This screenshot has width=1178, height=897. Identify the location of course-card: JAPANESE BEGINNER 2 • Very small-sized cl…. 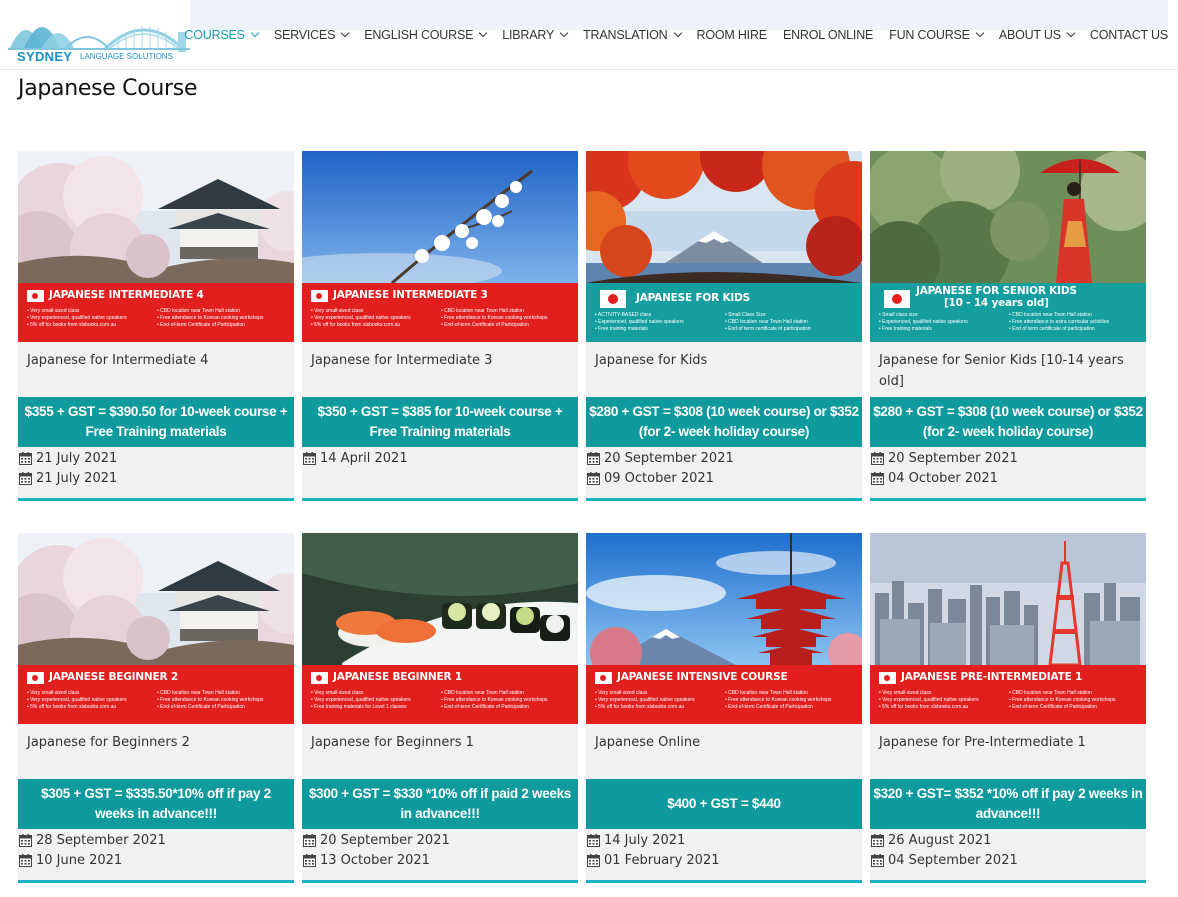
(156, 708).